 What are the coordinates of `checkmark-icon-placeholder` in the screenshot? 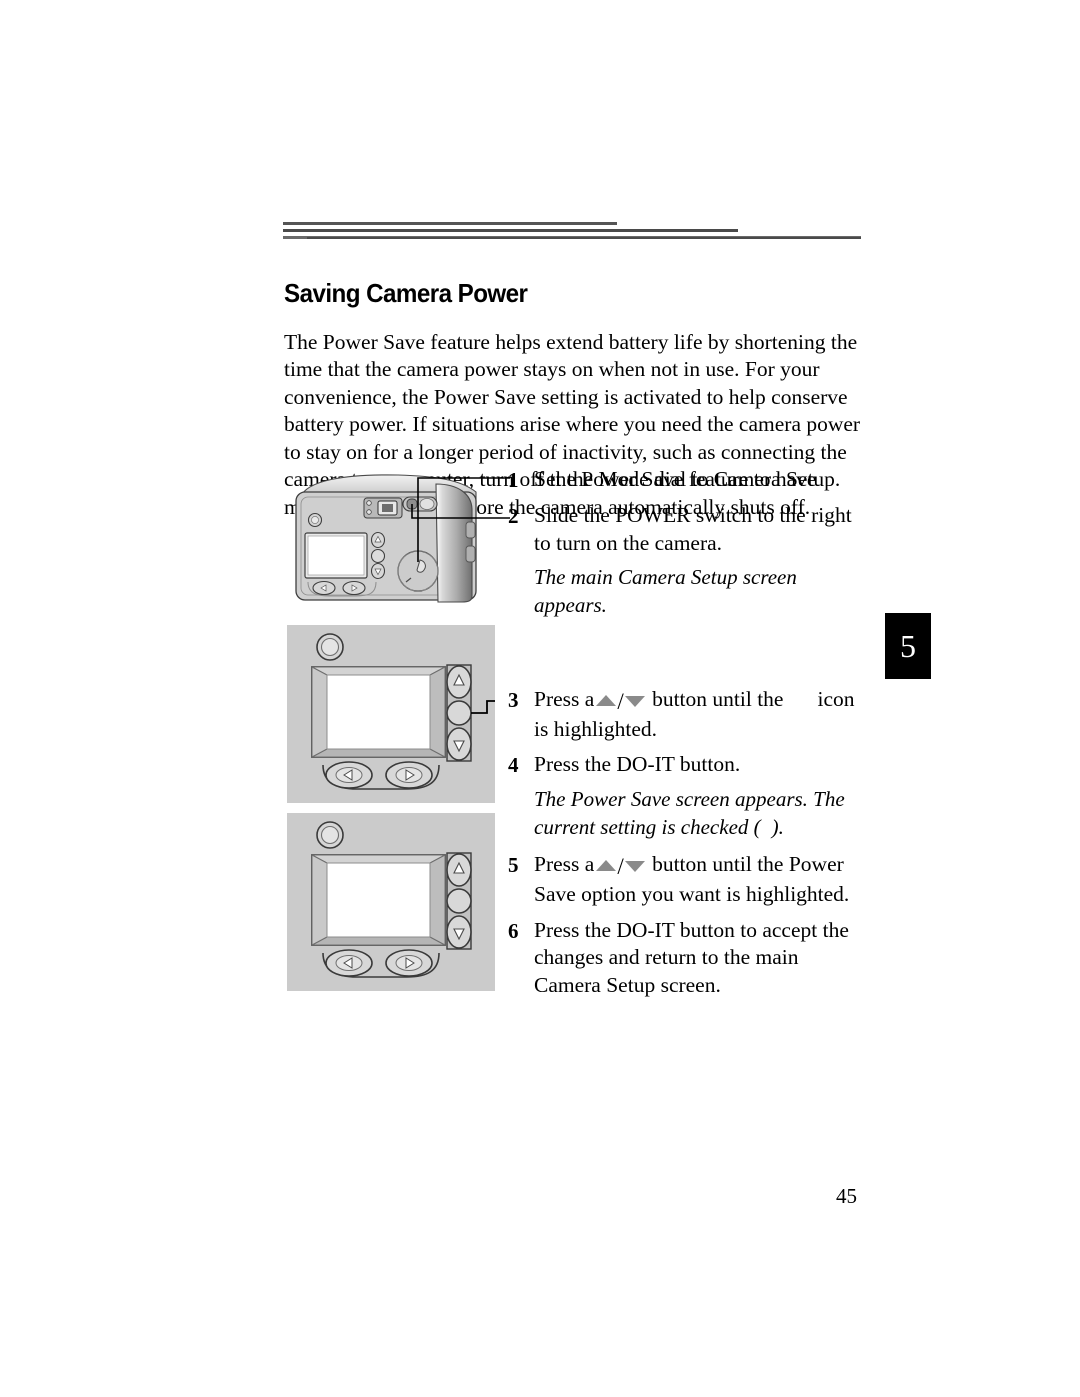 It's located at (766, 828).